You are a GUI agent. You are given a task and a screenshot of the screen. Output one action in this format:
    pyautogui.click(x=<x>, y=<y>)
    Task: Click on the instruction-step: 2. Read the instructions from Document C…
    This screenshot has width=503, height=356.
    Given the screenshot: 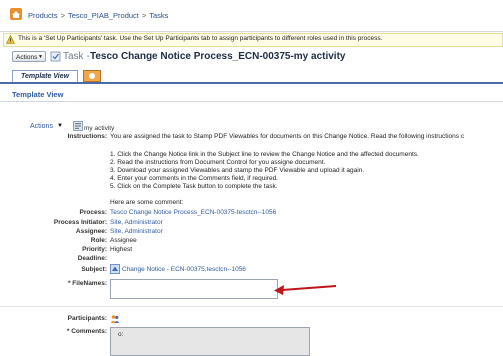 What is the action you would take?
    pyautogui.click(x=218, y=162)
    